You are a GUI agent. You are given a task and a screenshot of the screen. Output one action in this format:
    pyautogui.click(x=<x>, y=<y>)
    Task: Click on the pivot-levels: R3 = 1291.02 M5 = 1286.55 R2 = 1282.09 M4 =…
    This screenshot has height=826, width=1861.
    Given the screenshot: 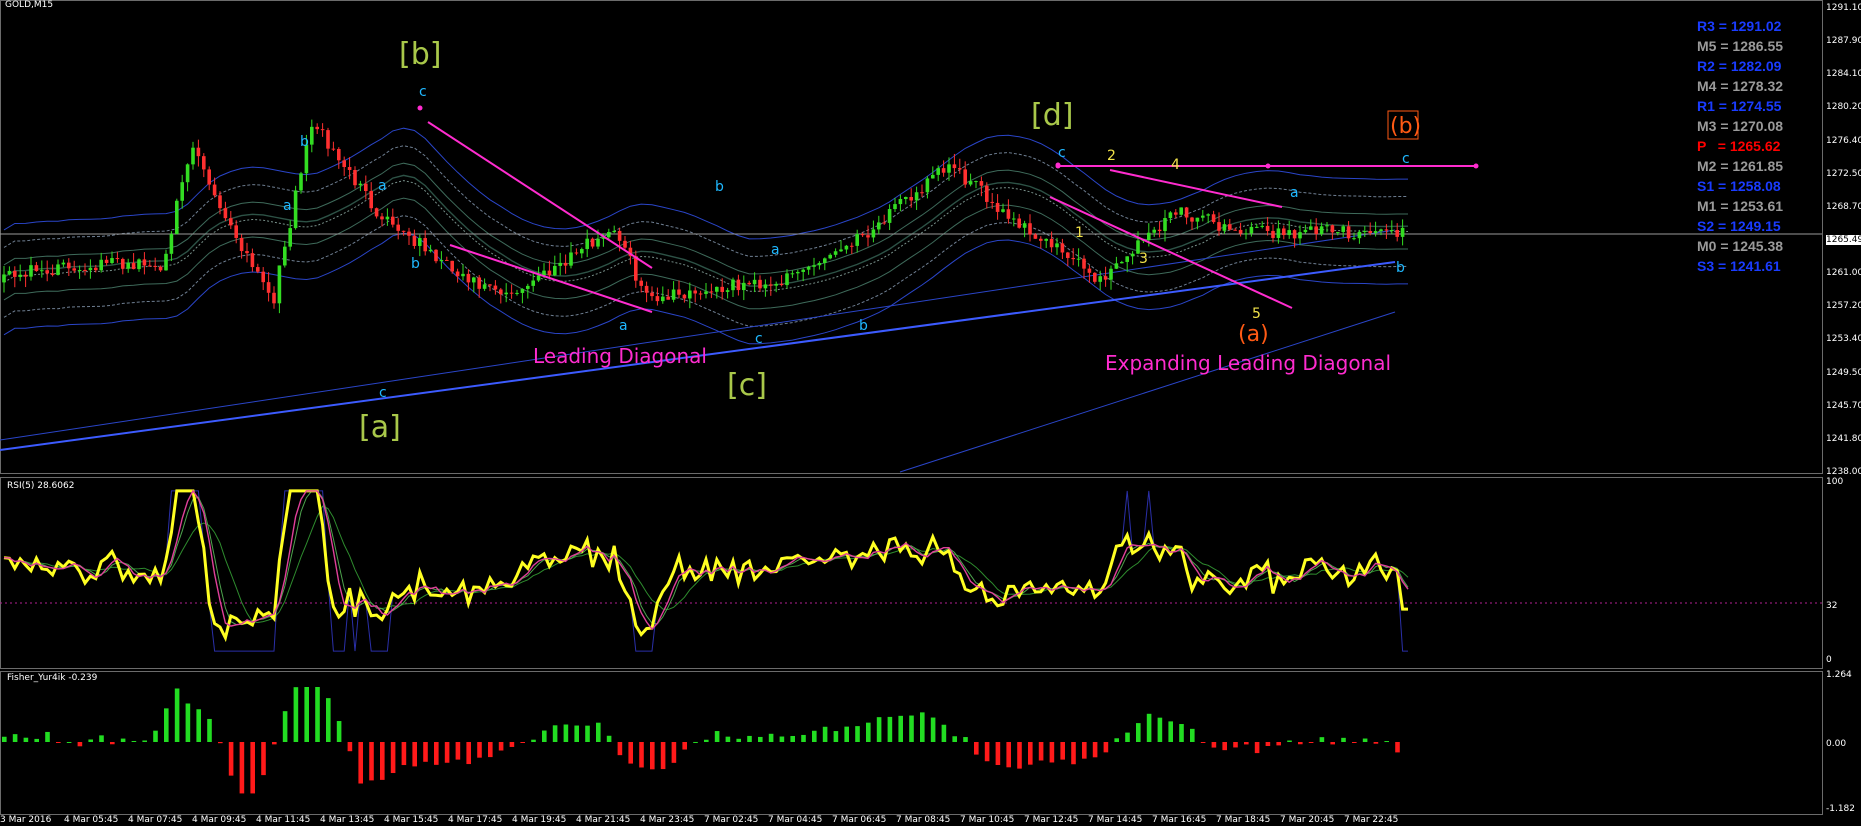 What is the action you would take?
    pyautogui.click(x=1740, y=146)
    